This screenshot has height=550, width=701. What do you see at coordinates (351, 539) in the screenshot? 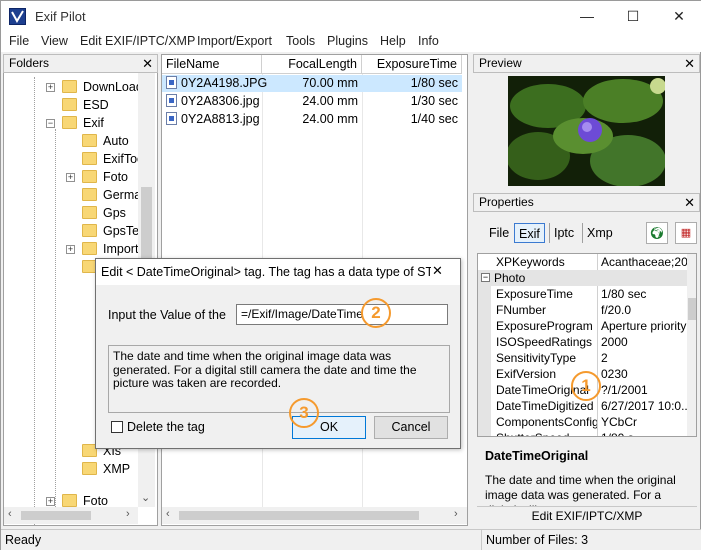
I see `status-bar: Ready Number of Files: 3` at bounding box center [351, 539].